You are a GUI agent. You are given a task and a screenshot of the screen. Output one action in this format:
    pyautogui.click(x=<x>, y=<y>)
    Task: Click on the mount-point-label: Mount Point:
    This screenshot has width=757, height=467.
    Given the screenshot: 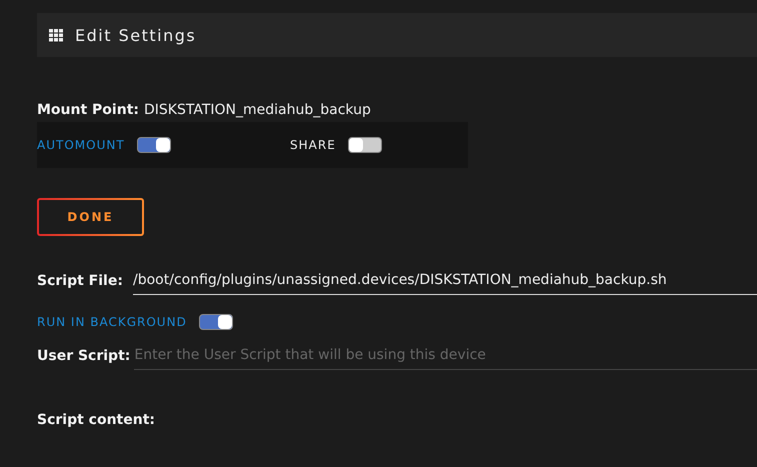 What is the action you would take?
    pyautogui.click(x=88, y=110)
    